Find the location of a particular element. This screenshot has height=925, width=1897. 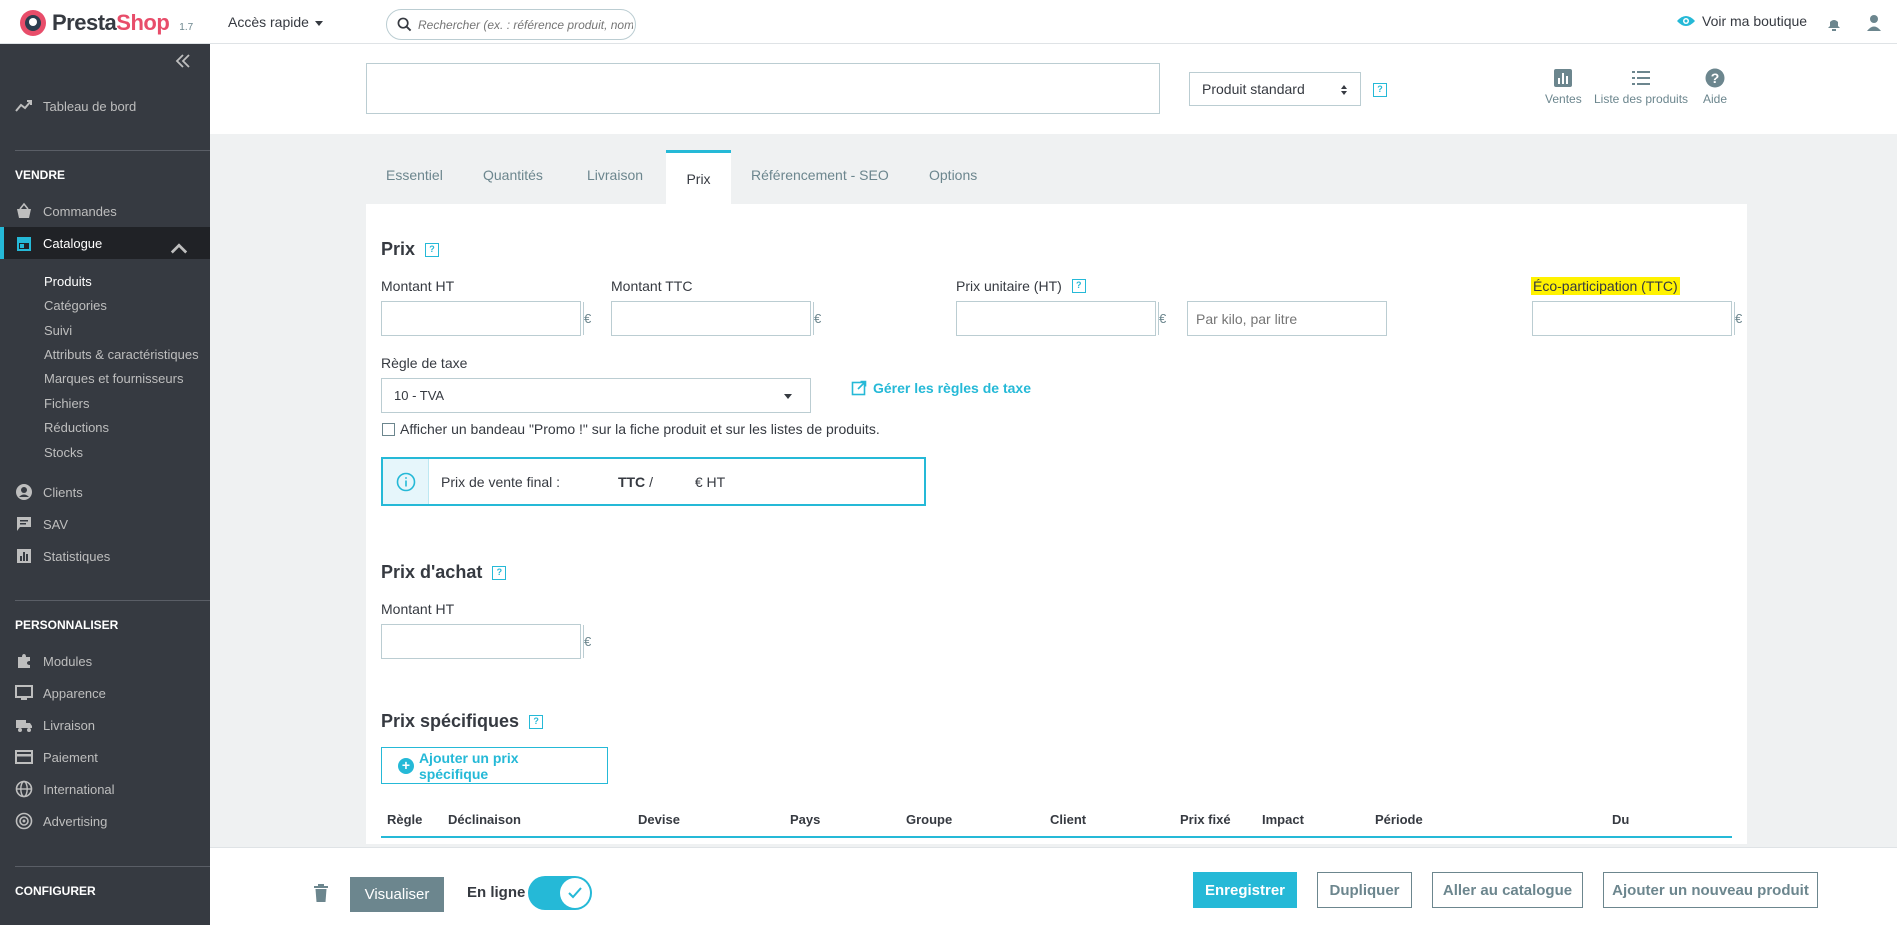

montant-ht-input-group: € is located at coordinates (486, 318).